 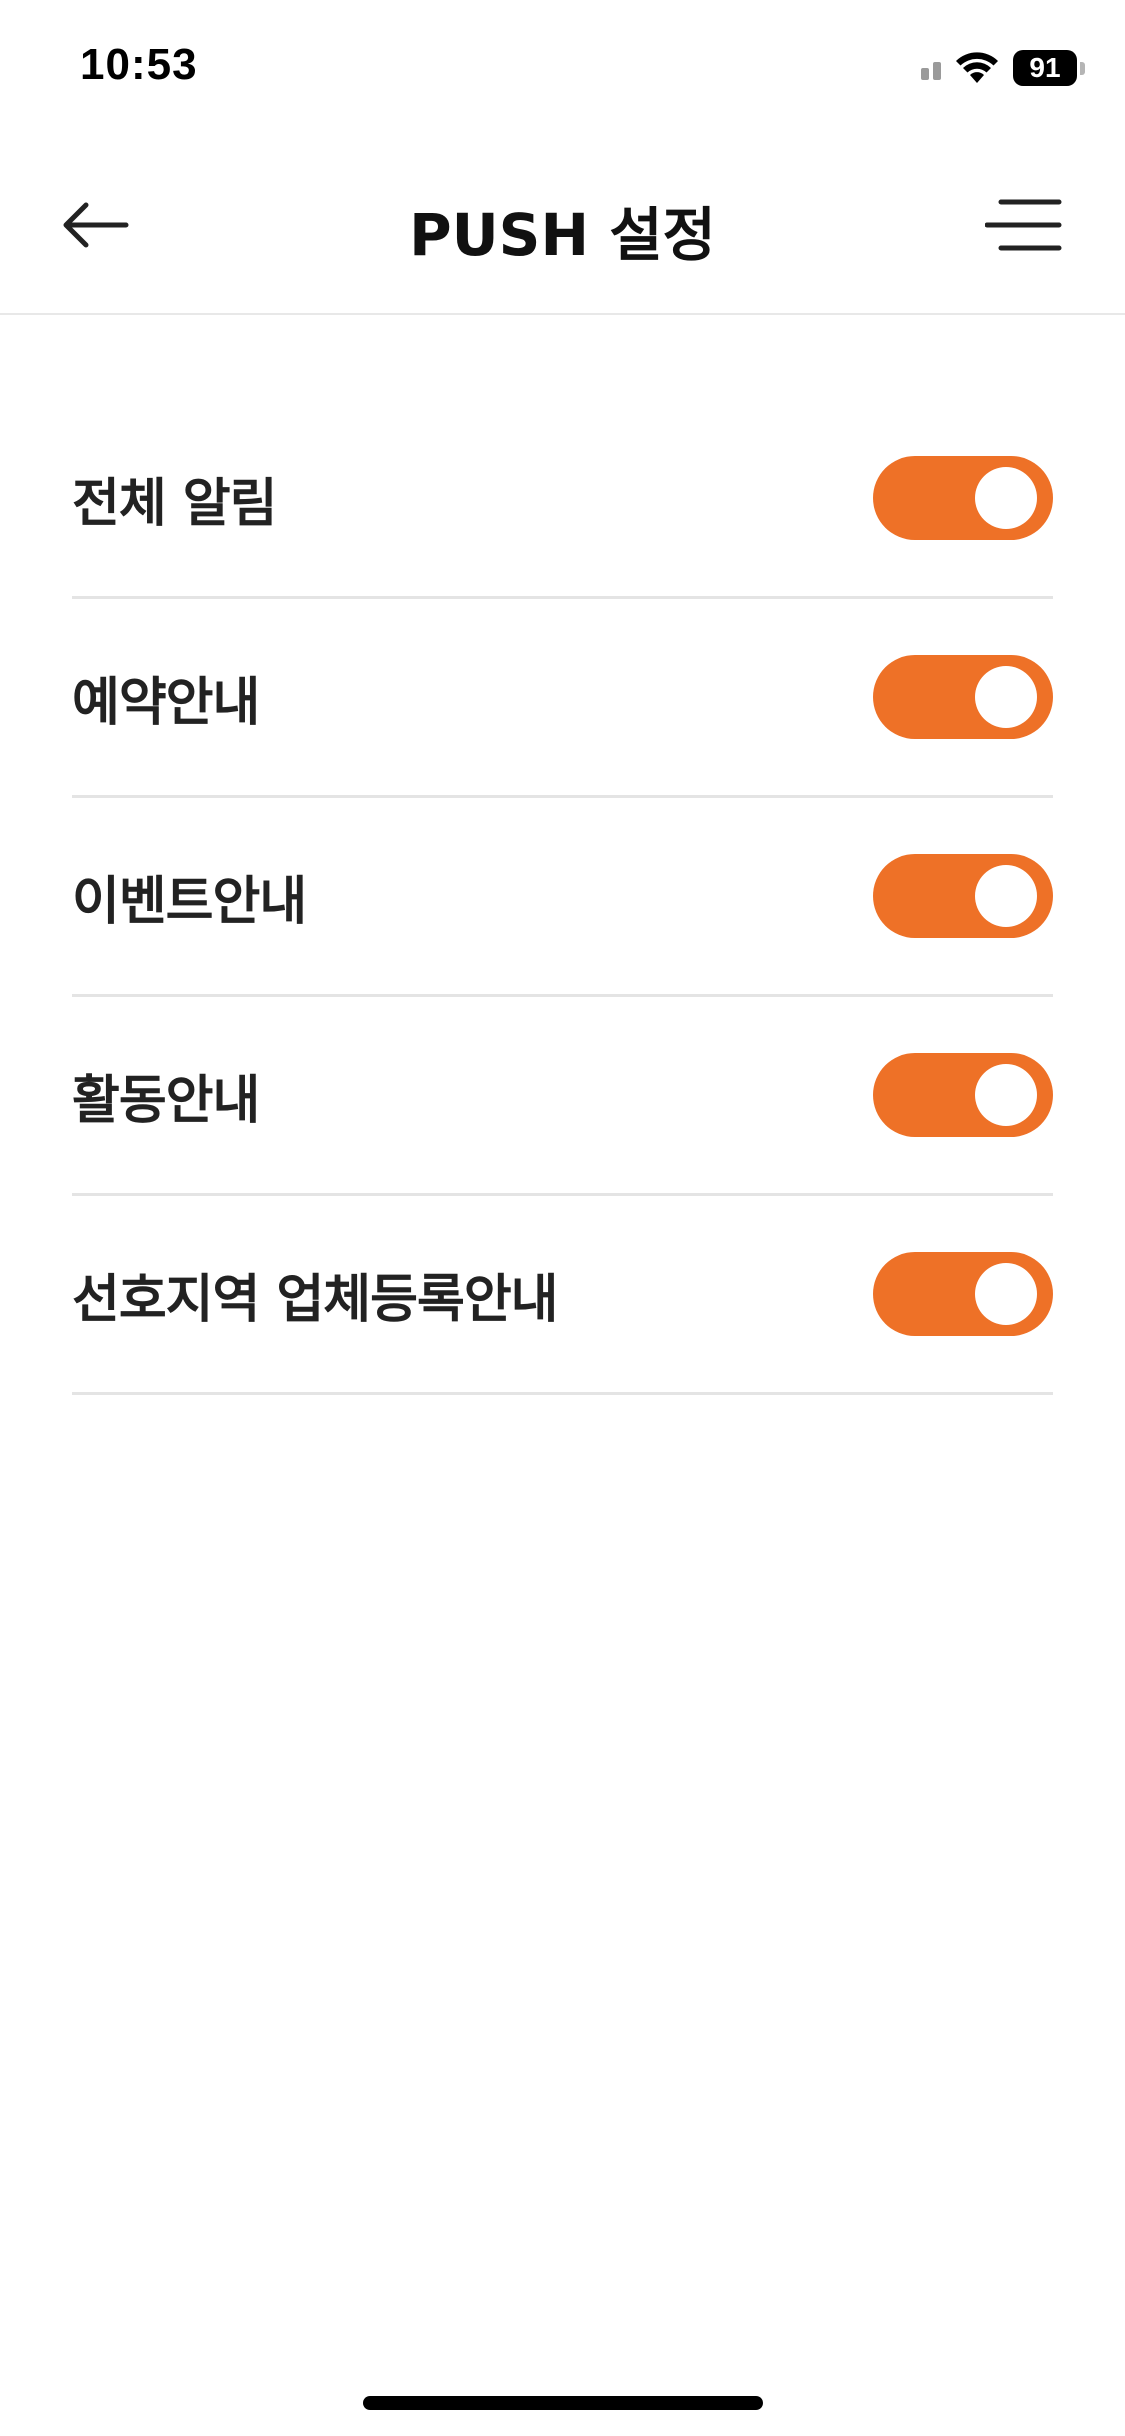 I want to click on setting-row-all-notifications: 전체 알림, so click(x=562, y=499).